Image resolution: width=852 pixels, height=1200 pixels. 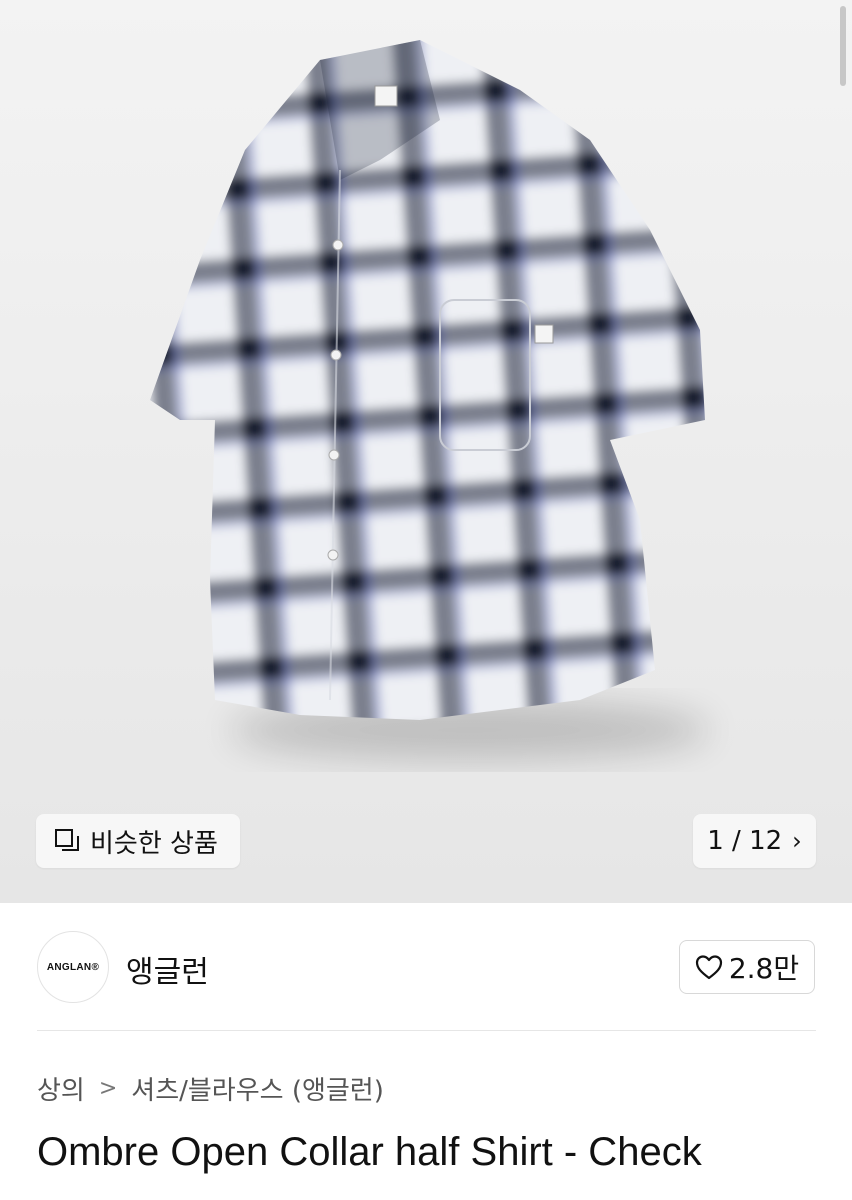 I want to click on like-button: 2.8만, so click(x=747, y=967).